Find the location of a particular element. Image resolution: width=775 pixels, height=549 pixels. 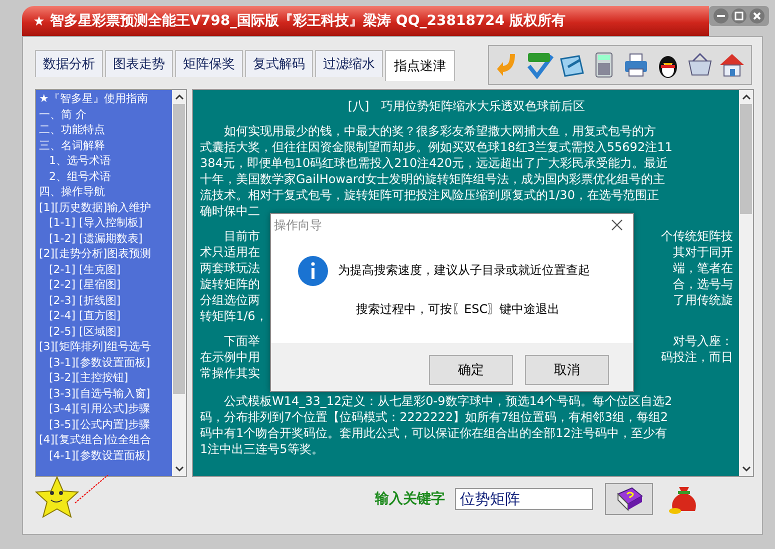

article-text: 分组选位两 is located at coordinates (230, 300).